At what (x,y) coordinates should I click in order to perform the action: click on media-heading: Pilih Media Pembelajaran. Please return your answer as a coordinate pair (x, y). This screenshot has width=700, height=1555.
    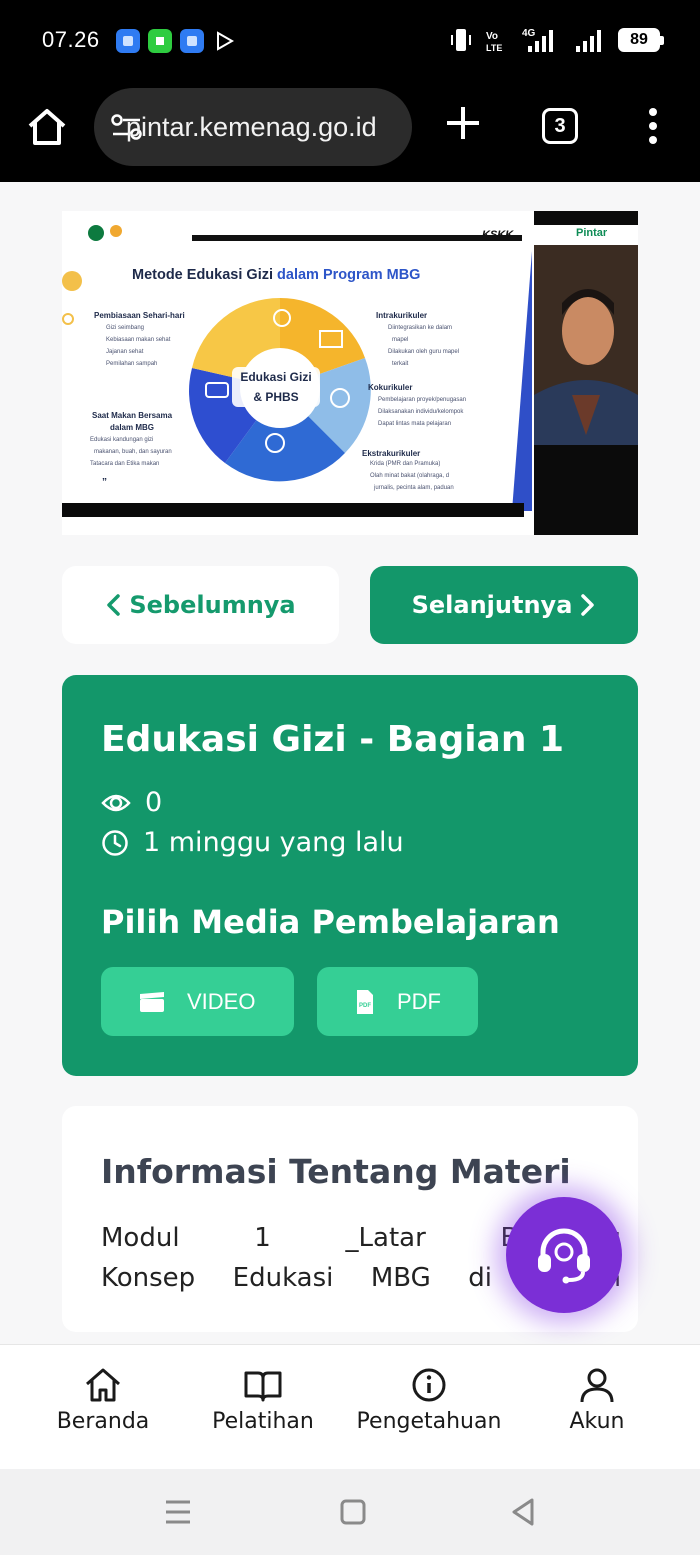
    Looking at the image, I should click on (330, 922).